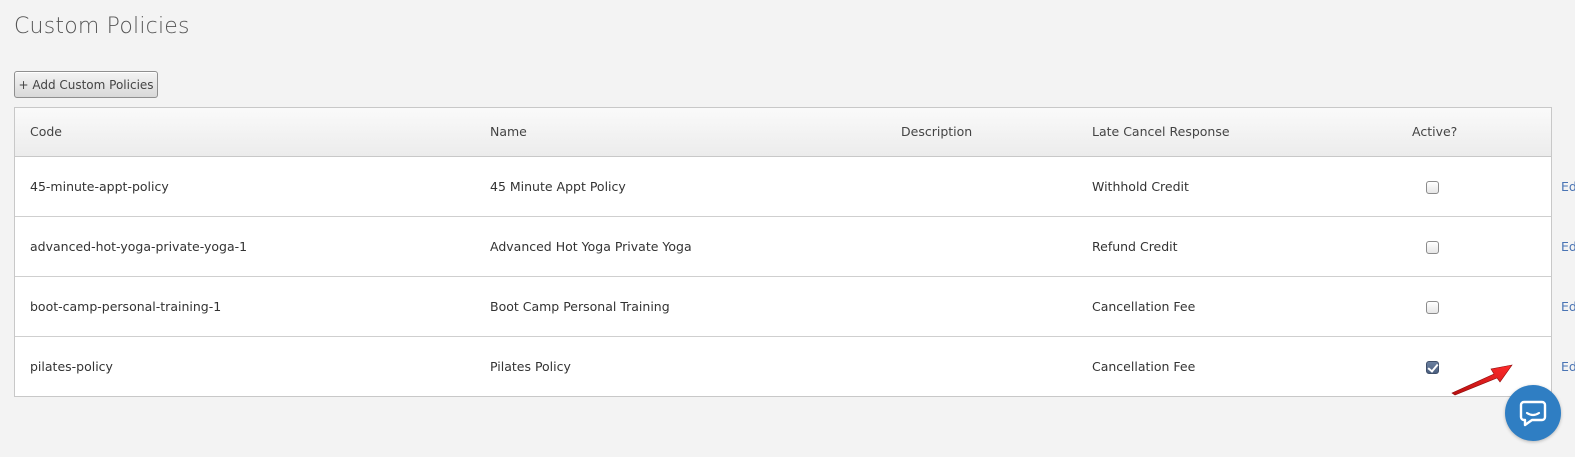 Image resolution: width=1575 pixels, height=457 pixels. Describe the element at coordinates (680, 305) in the screenshot. I see `cell-name: Boot Camp Personal Training` at that location.